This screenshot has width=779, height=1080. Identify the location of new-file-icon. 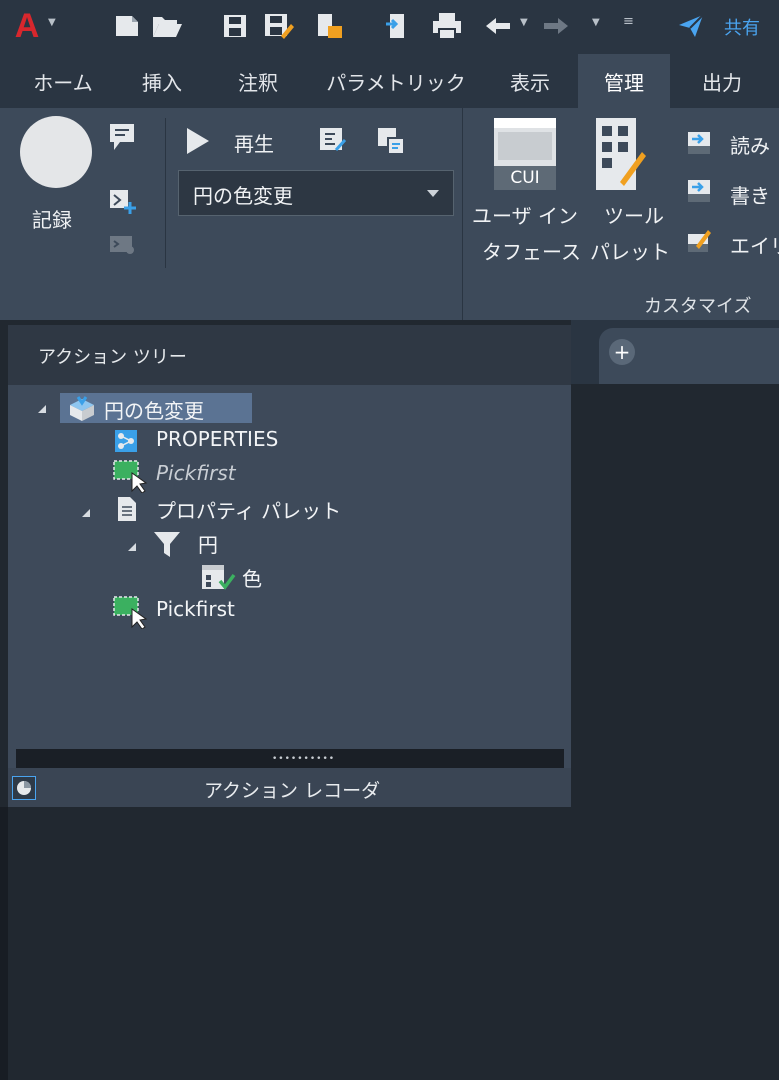
(127, 26).